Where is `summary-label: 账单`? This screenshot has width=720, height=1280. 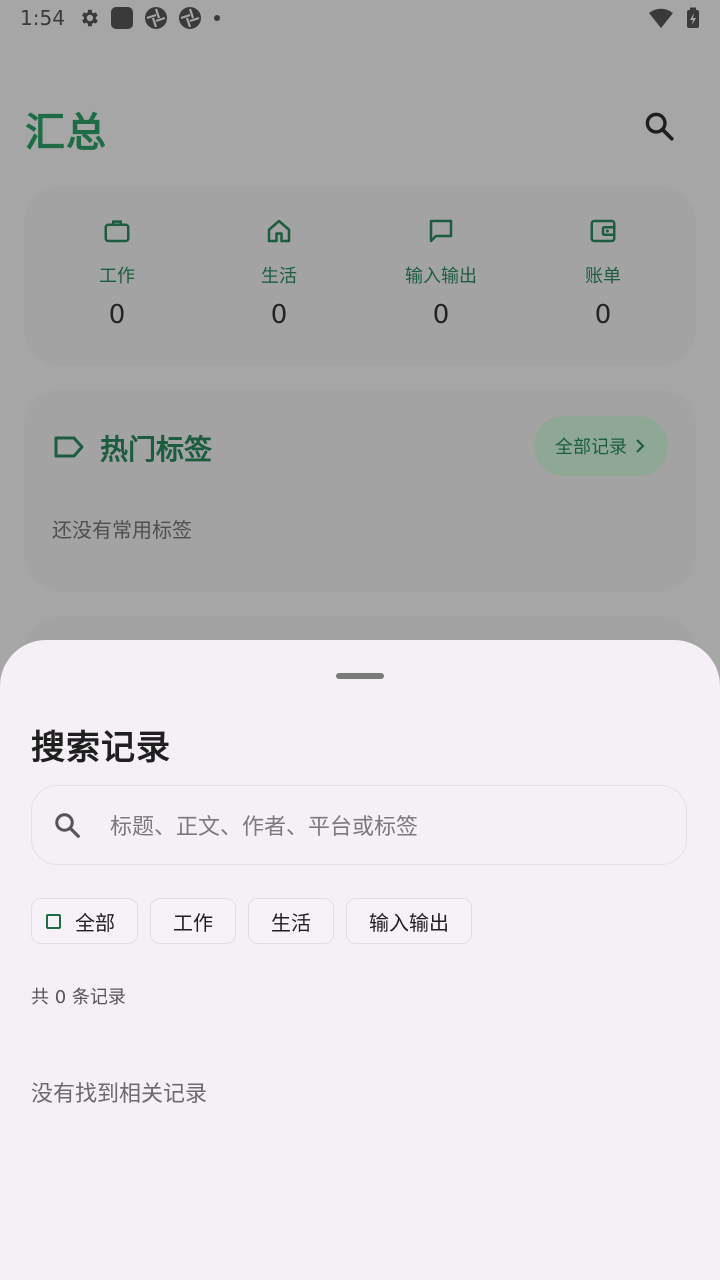
summary-label: 账单 is located at coordinates (603, 276).